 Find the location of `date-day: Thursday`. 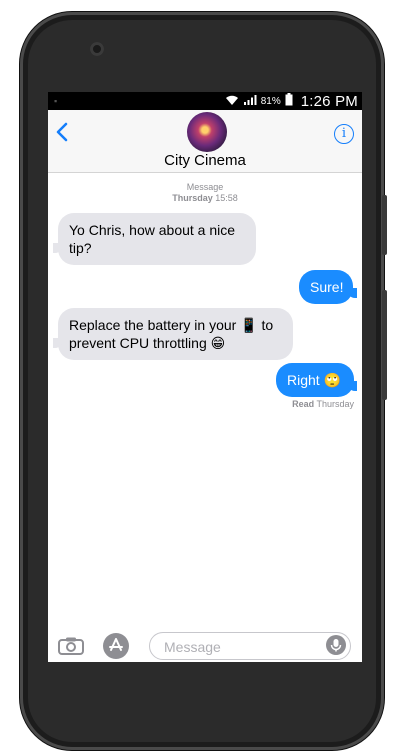

date-day: Thursday is located at coordinates (192, 198).